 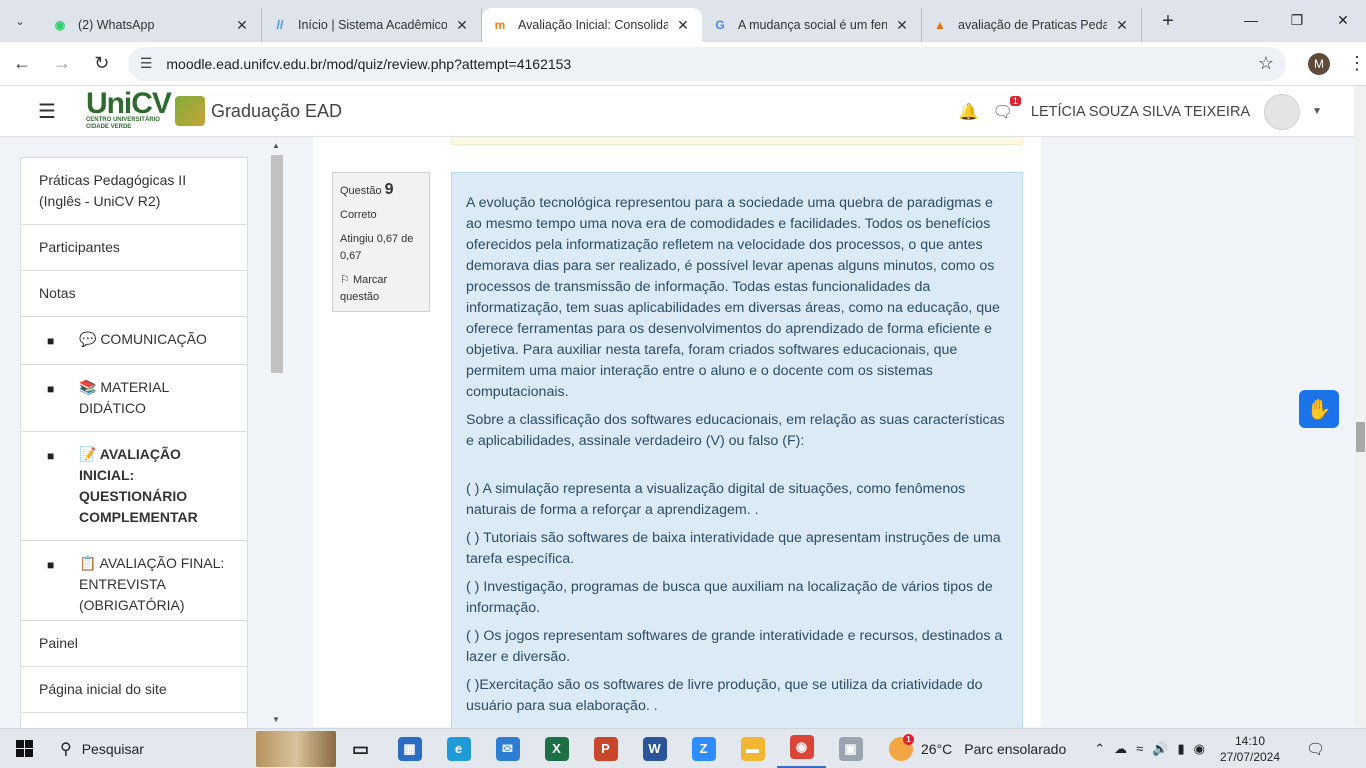 I want to click on forward-button: →, so click(x=62, y=64).